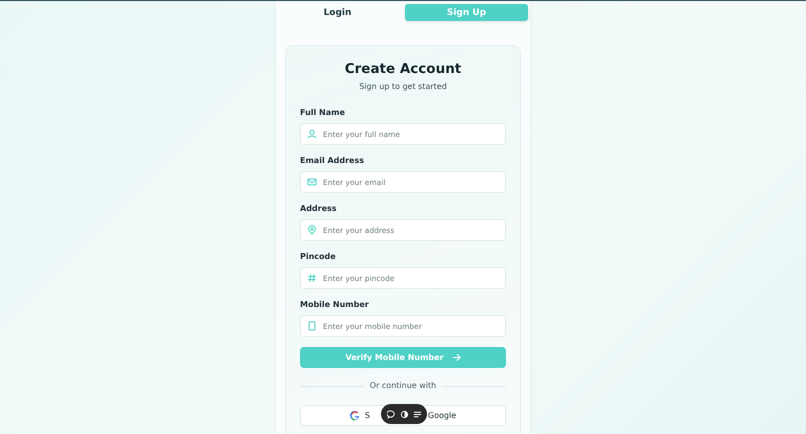 The image size is (806, 434). I want to click on tab: Login, so click(337, 12).